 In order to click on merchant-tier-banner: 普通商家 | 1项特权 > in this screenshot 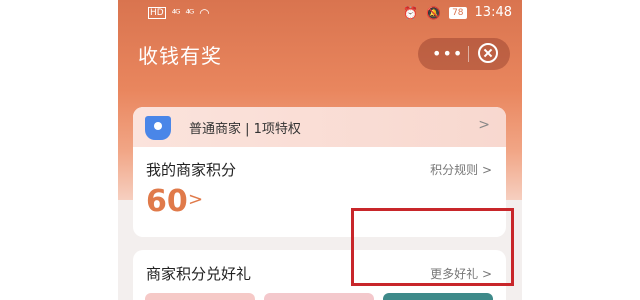, I will do `click(319, 127)`.